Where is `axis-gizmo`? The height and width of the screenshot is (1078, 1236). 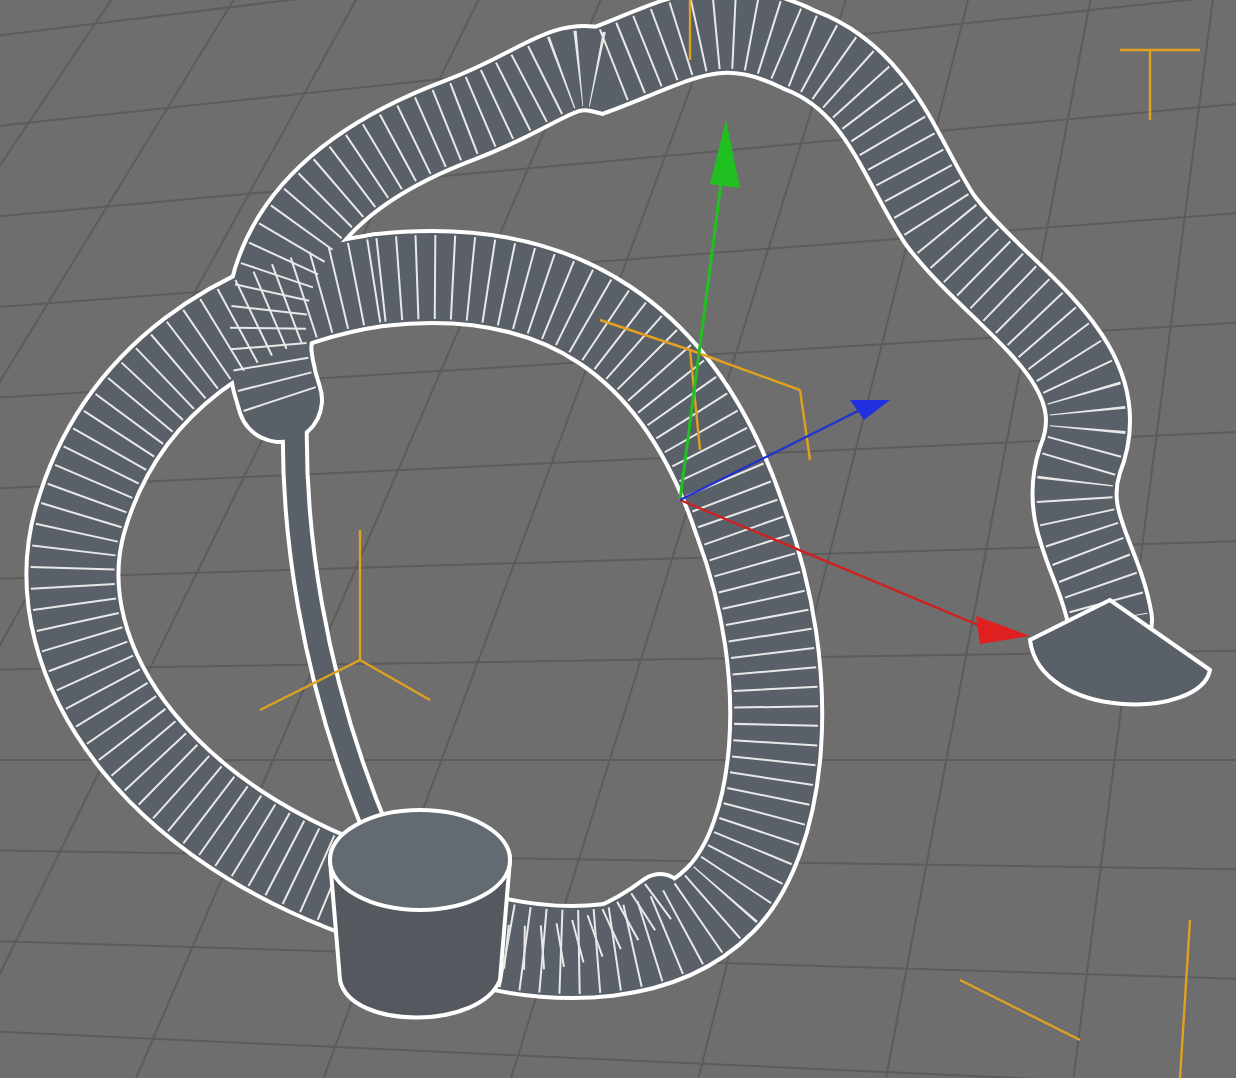 axis-gizmo is located at coordinates (854, 382).